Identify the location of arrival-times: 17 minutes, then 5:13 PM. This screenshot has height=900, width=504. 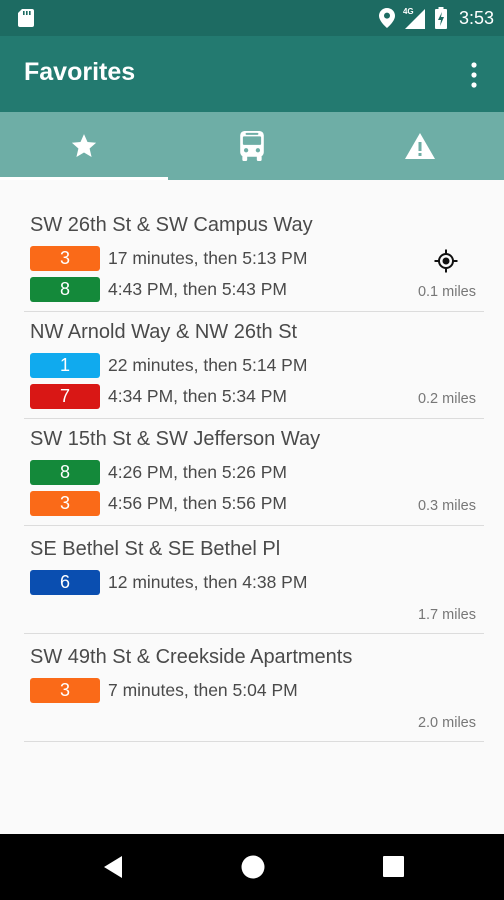
(208, 257).